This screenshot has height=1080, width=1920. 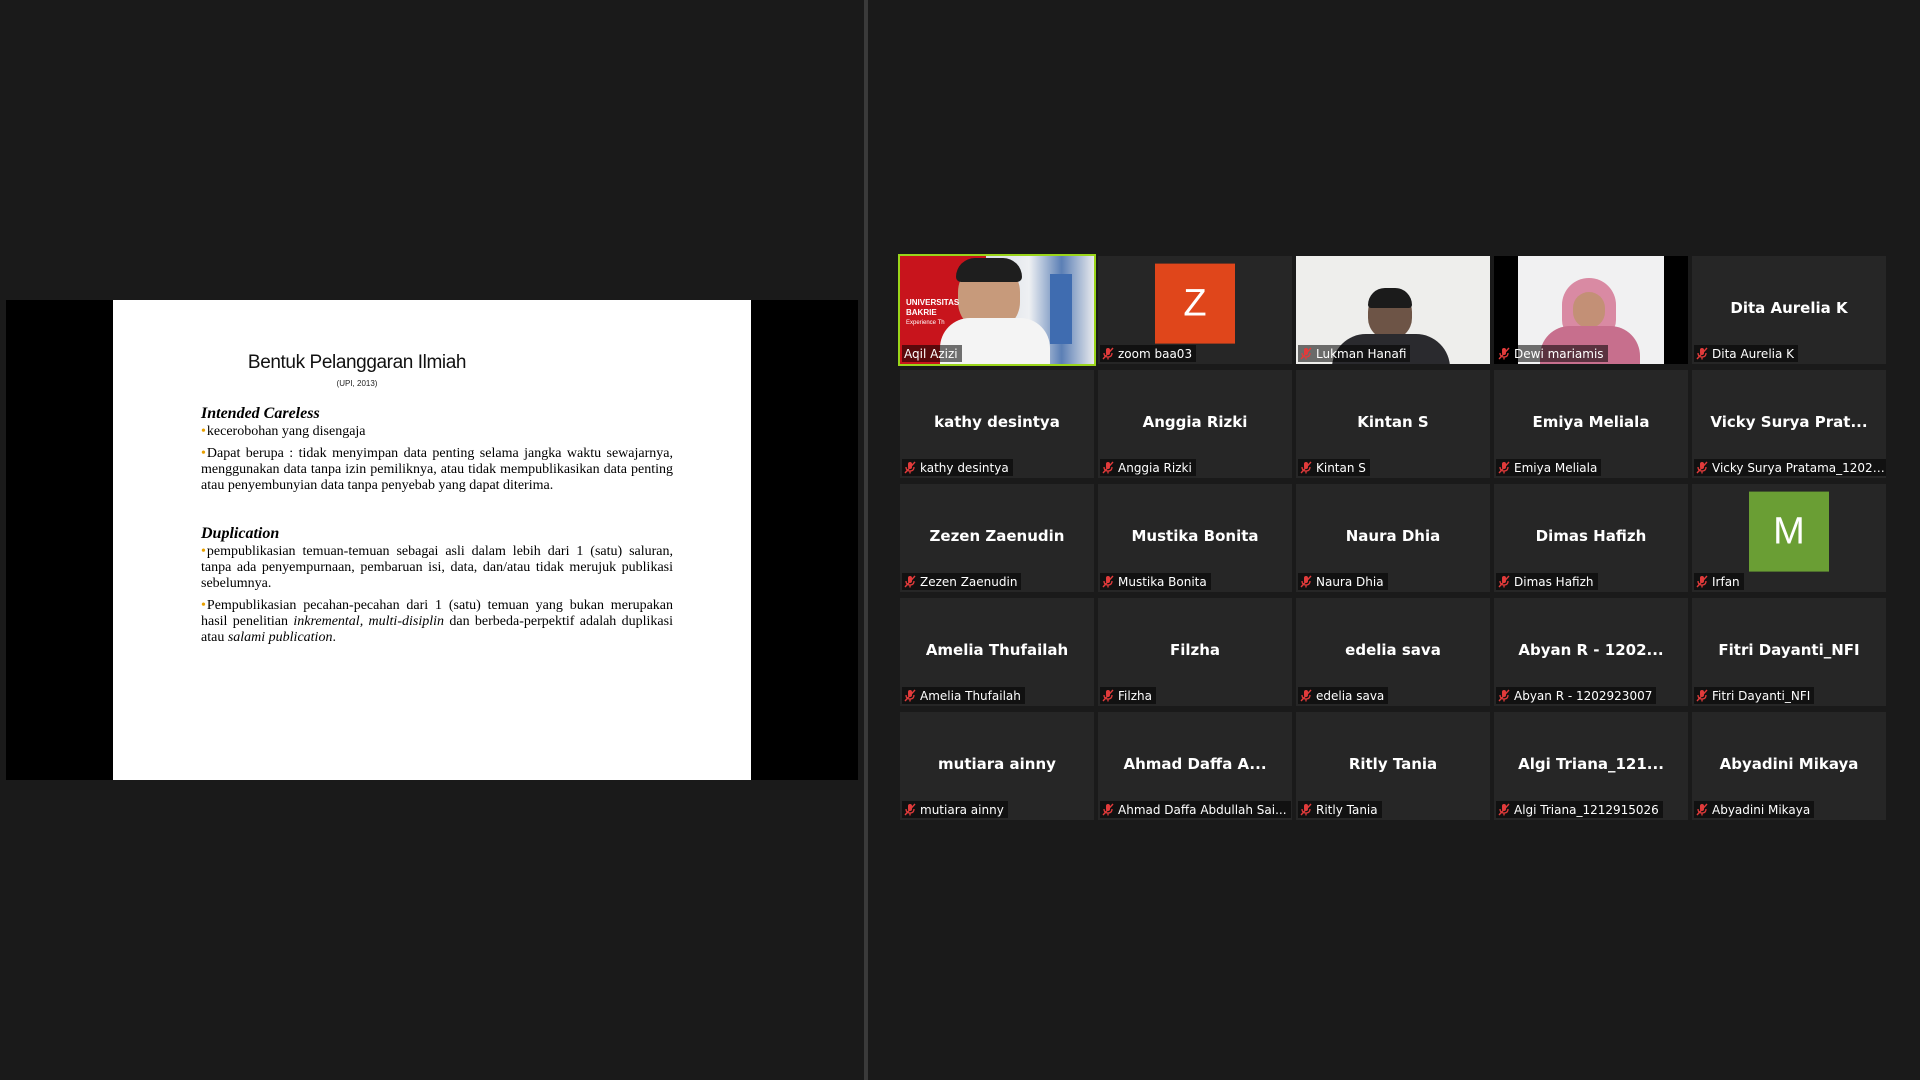 What do you see at coordinates (1746, 353) in the screenshot?
I see `participant-name-label: Dita Aurelia K` at bounding box center [1746, 353].